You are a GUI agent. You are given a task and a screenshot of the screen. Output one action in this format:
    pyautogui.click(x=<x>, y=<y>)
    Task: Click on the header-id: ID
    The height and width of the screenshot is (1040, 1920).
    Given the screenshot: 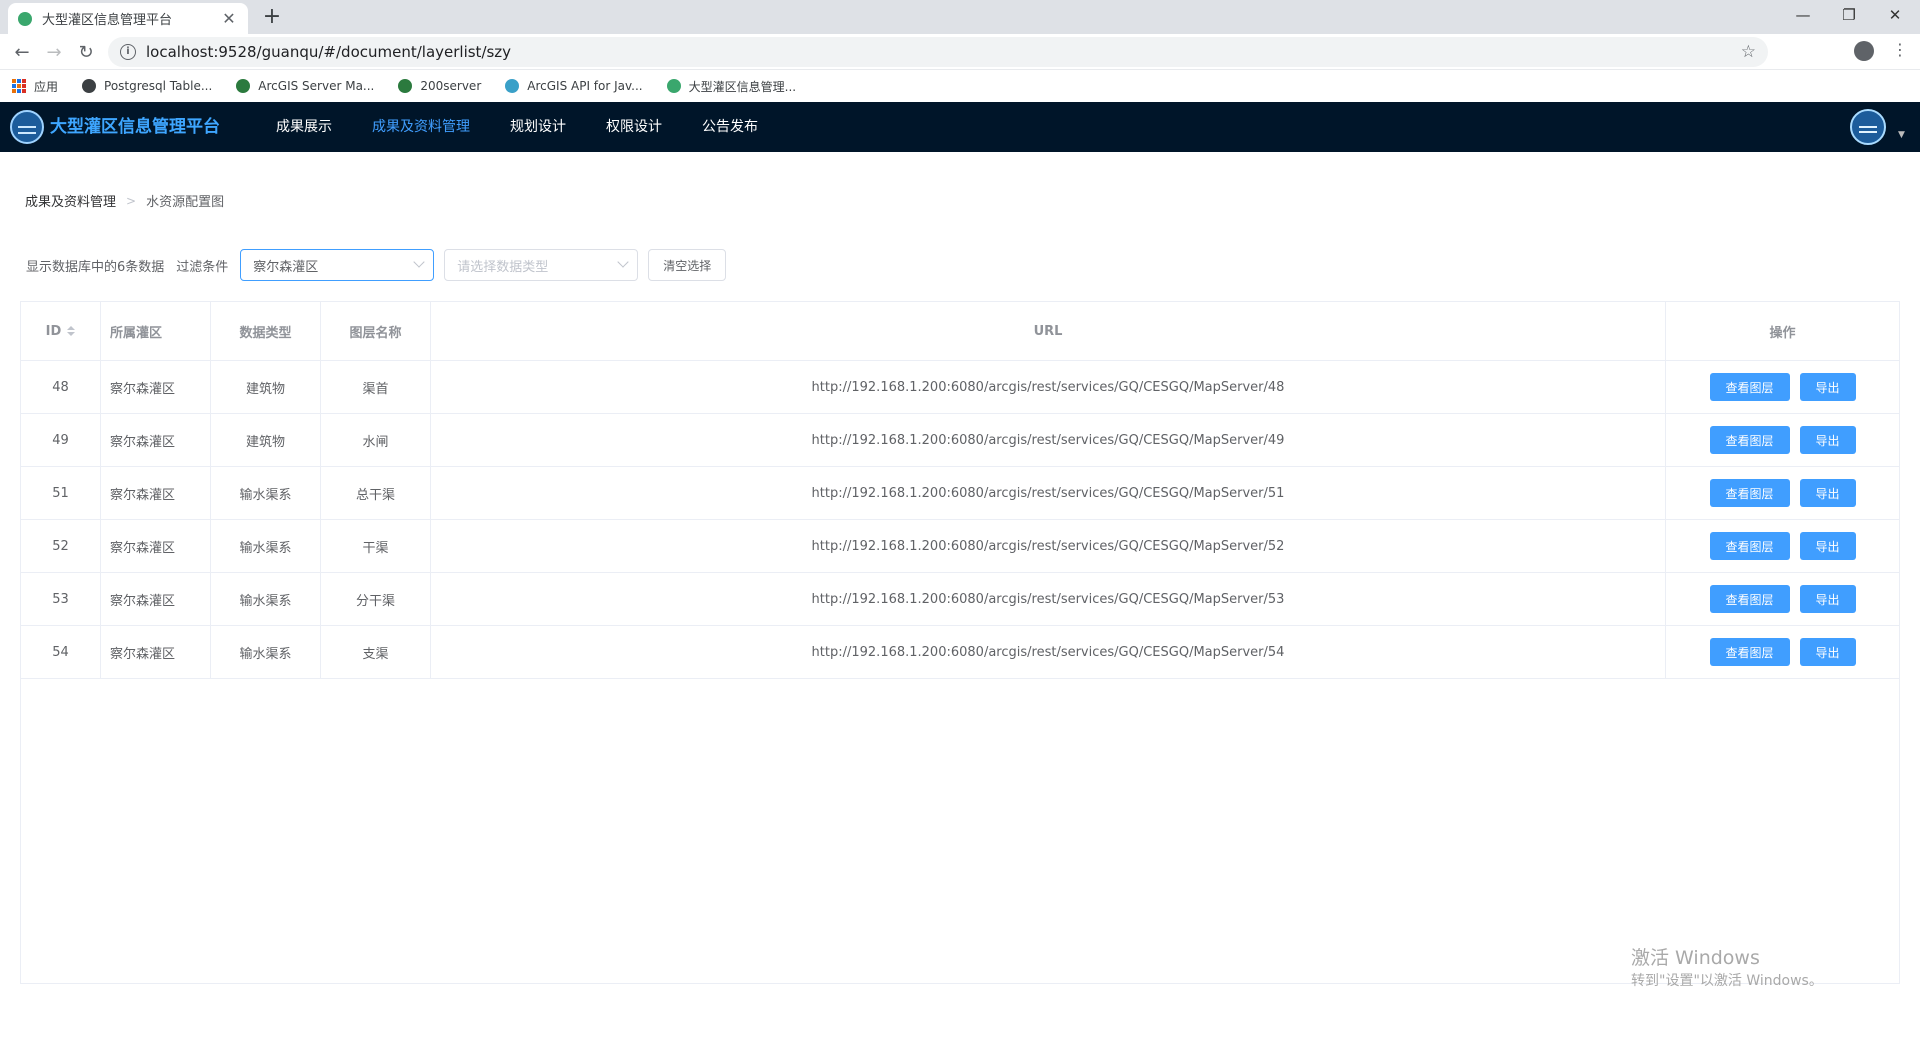 What is the action you would take?
    pyautogui.click(x=61, y=331)
    